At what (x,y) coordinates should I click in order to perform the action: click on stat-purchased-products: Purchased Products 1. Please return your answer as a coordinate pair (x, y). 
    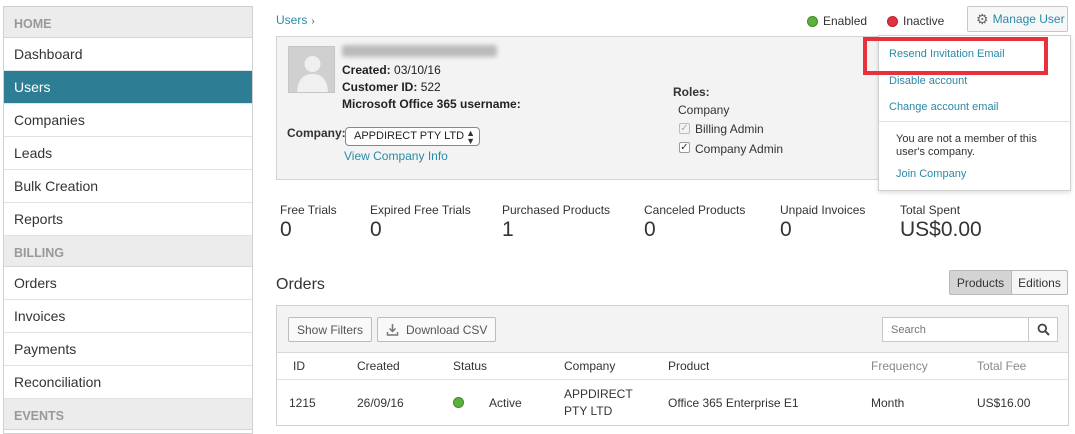
    Looking at the image, I should click on (556, 222).